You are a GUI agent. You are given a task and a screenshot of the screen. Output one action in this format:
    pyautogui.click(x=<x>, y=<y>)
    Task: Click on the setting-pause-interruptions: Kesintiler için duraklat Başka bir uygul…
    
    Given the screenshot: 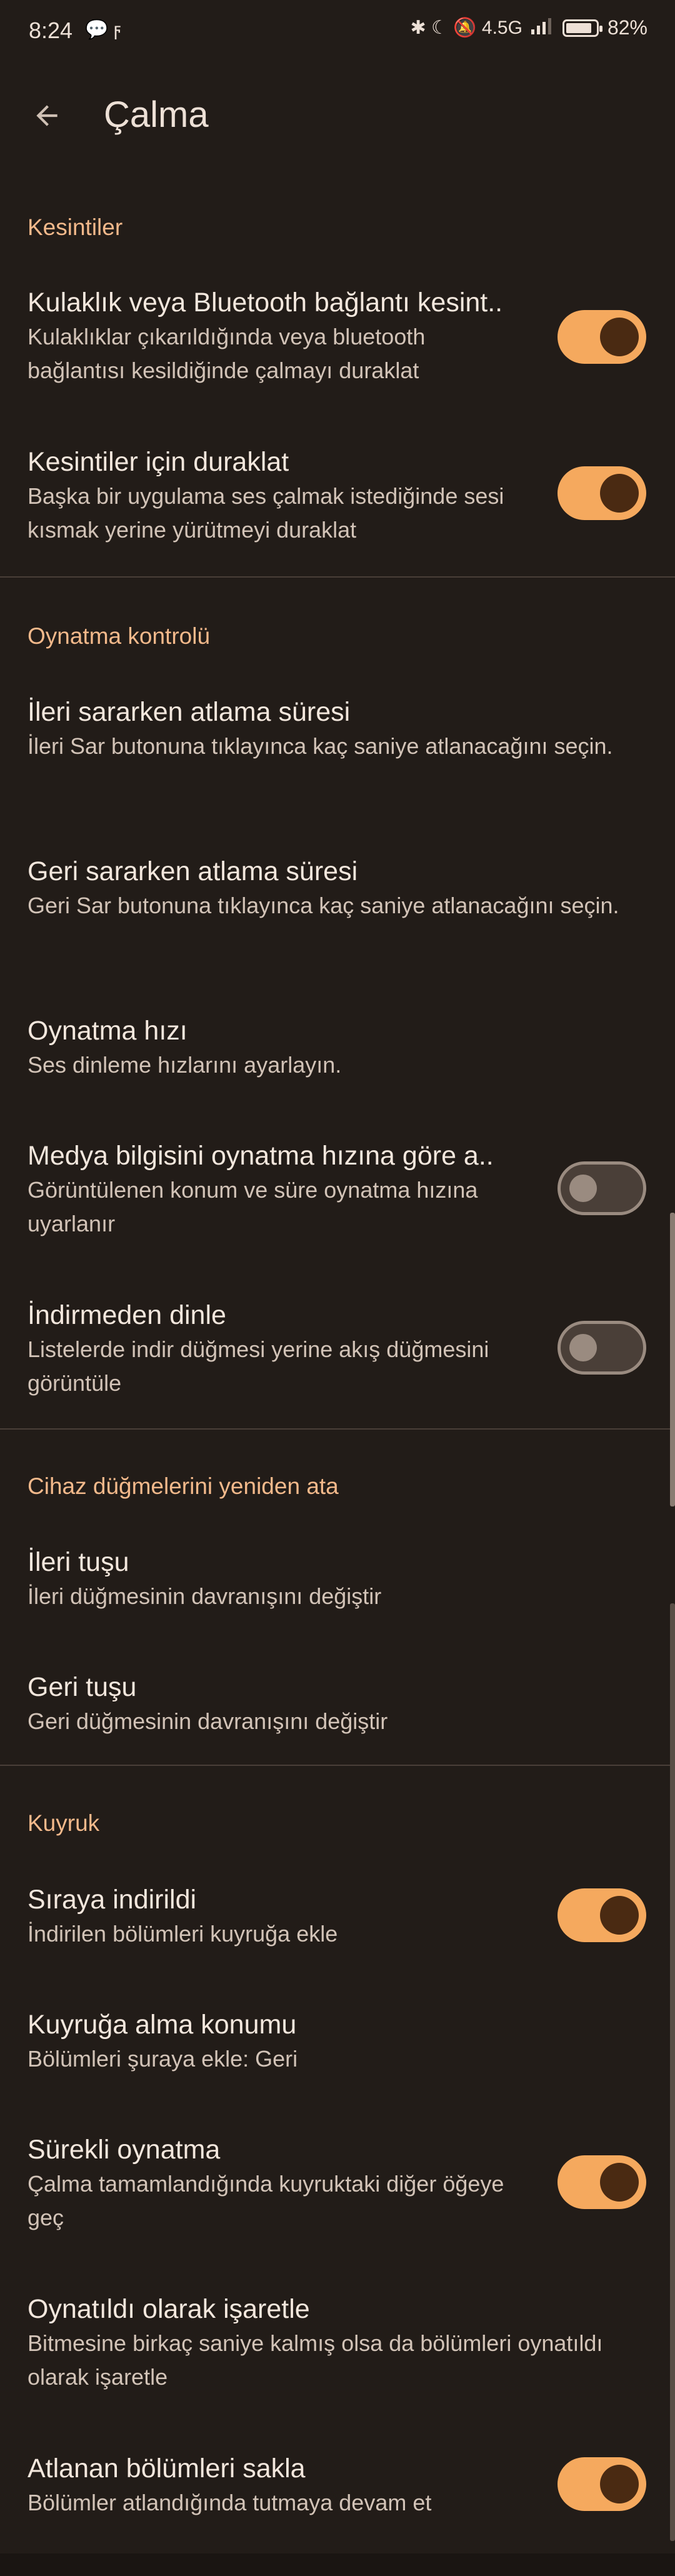 What is the action you would take?
    pyautogui.click(x=337, y=503)
    